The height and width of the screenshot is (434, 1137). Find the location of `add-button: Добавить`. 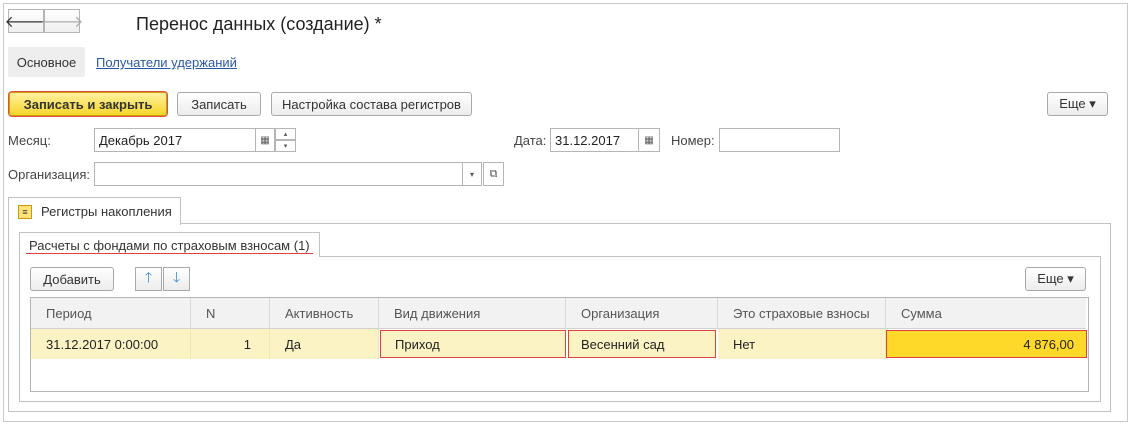

add-button: Добавить is located at coordinates (72, 279).